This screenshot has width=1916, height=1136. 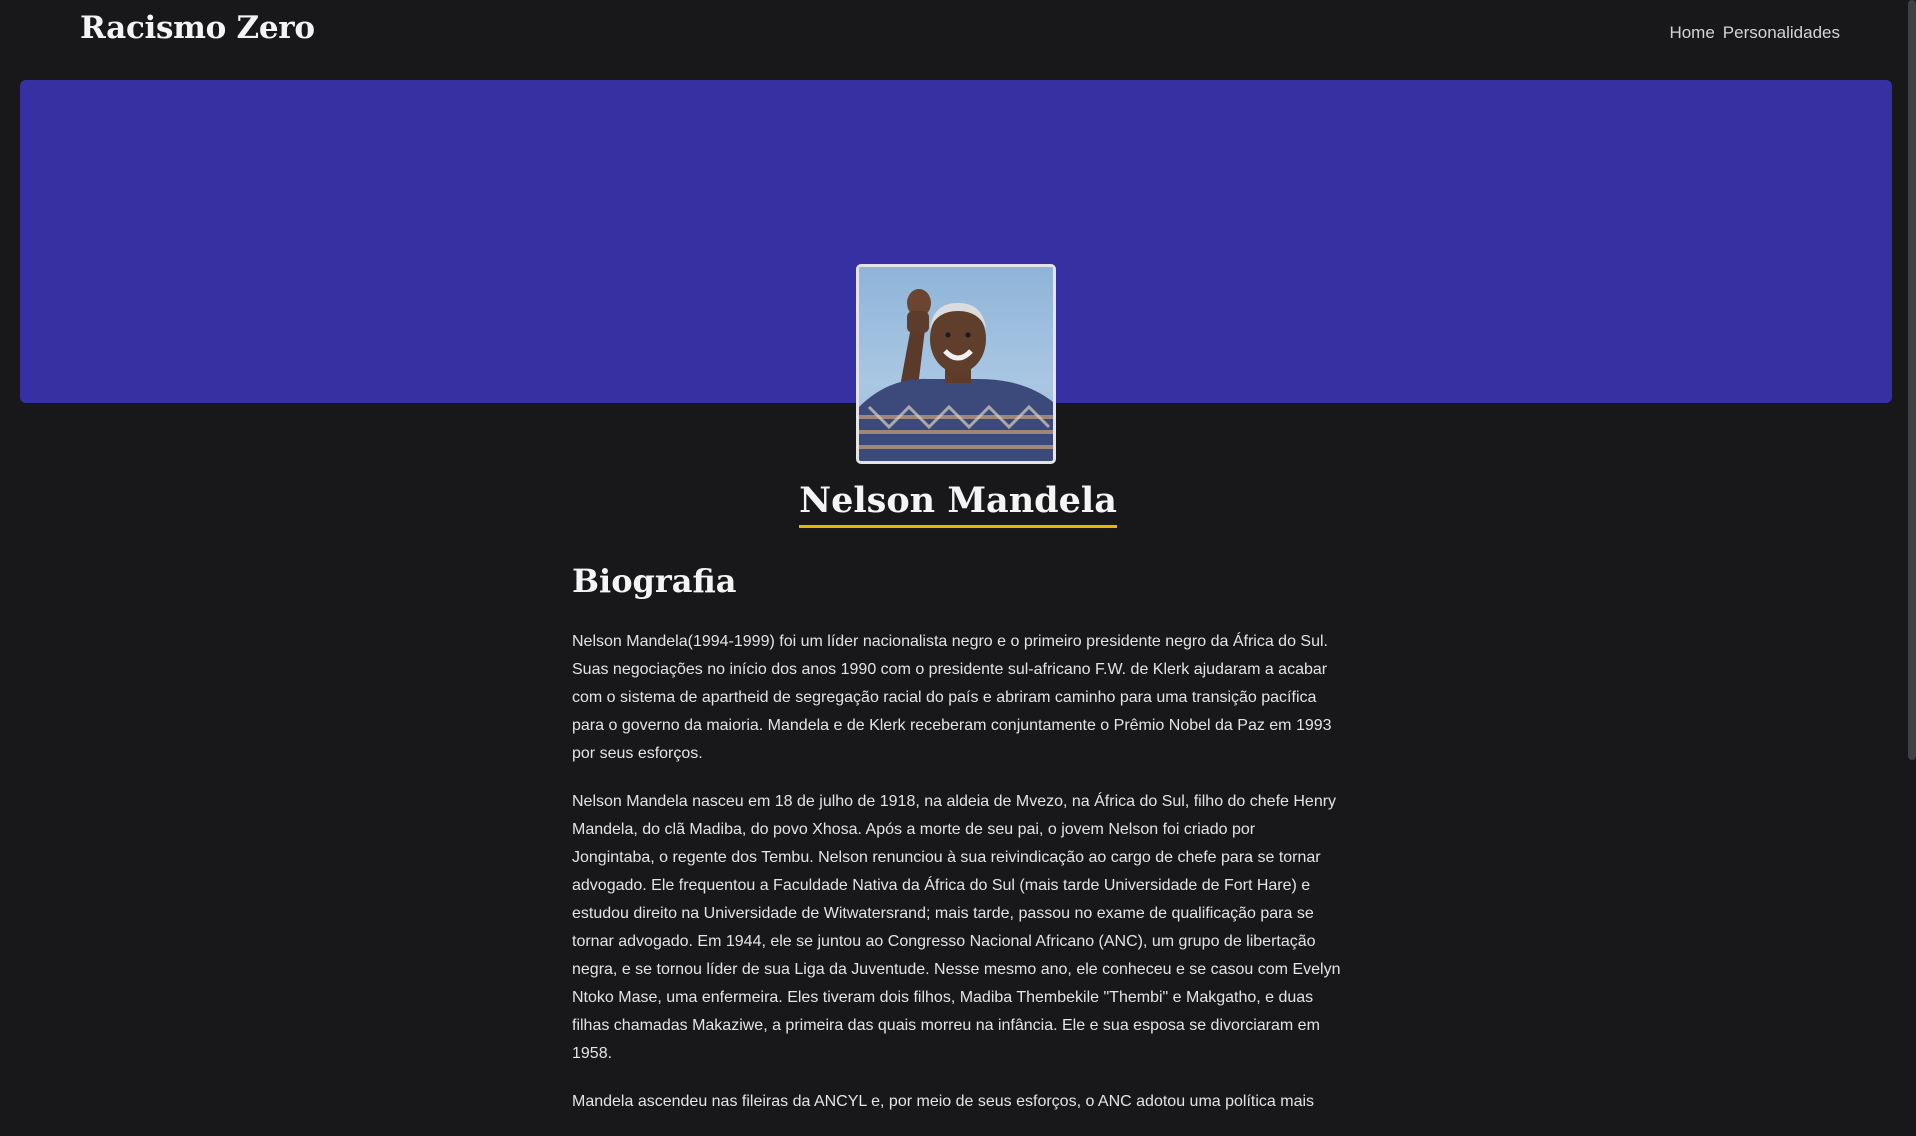 I want to click on top-navbar: Racismo Zero Home Personalidades, so click(x=958, y=35).